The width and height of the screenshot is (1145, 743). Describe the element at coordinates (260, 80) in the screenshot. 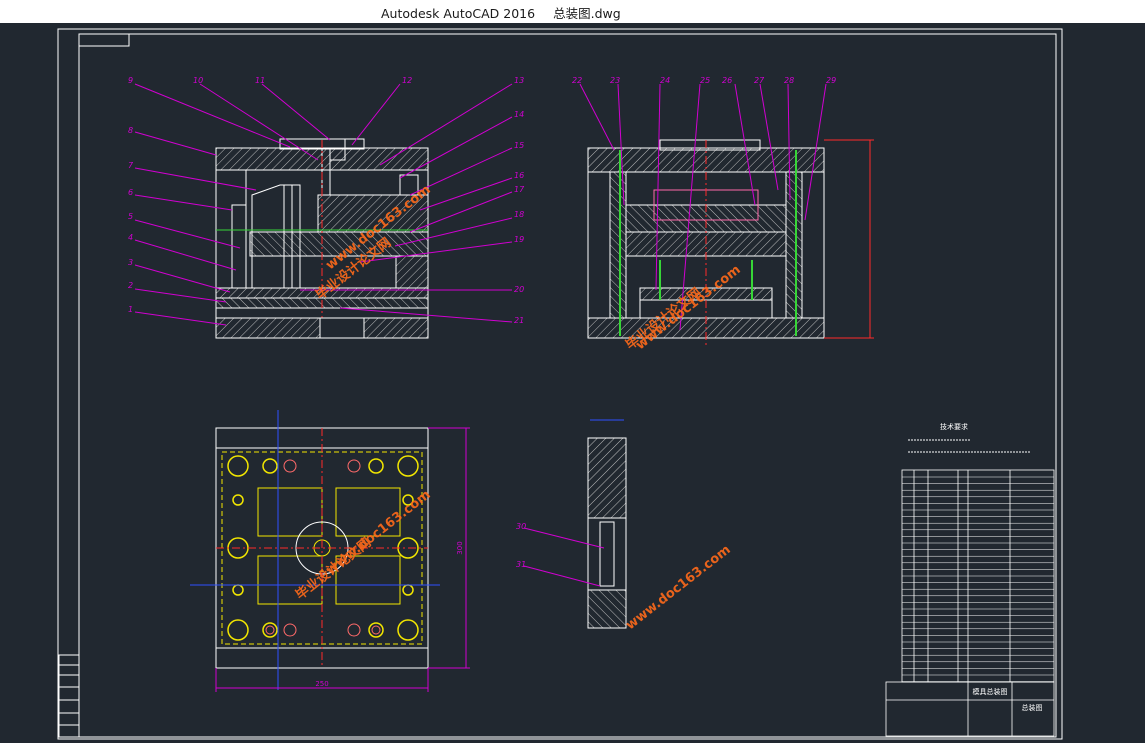

I see `svg-text: 11` at that location.